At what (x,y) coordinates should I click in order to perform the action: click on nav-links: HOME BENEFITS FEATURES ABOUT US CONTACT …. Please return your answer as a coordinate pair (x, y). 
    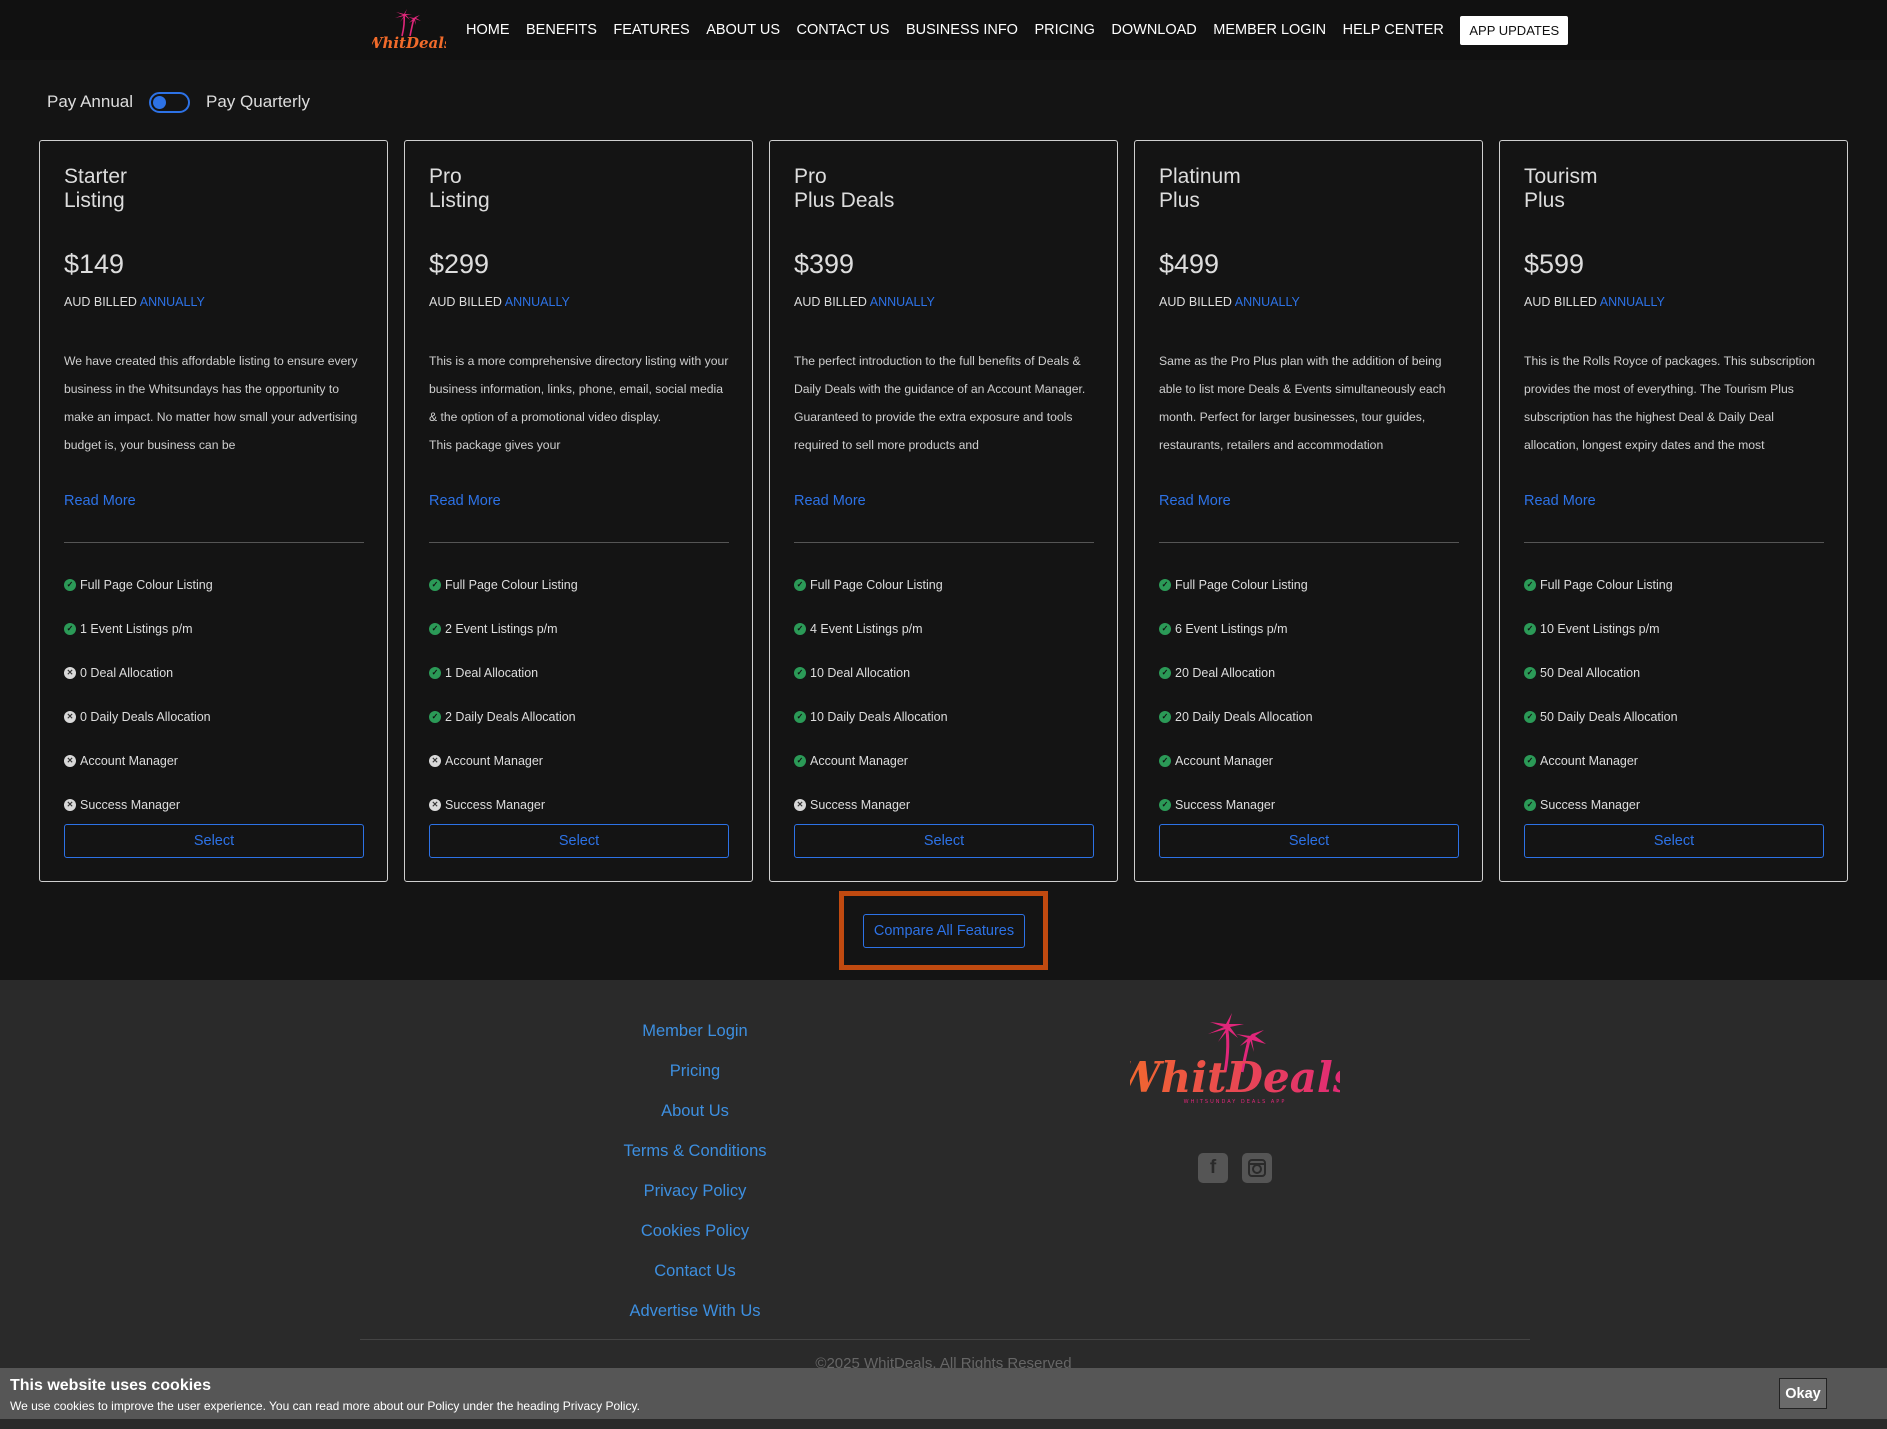
    Looking at the image, I should click on (1017, 30).